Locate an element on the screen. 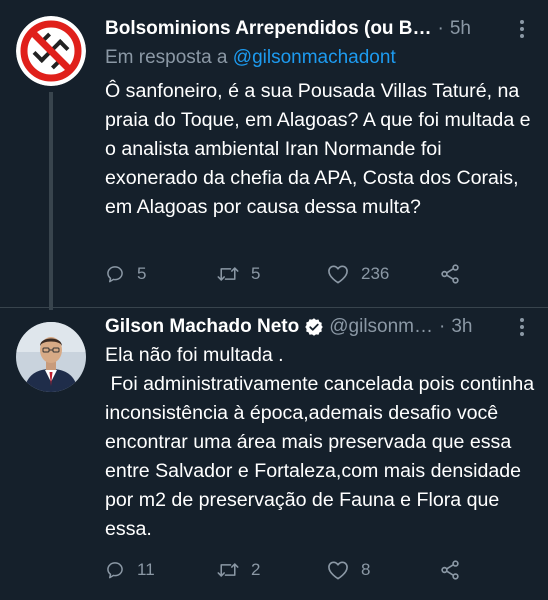 The width and height of the screenshot is (548, 600). reply-button: 5 is located at coordinates (125, 274).